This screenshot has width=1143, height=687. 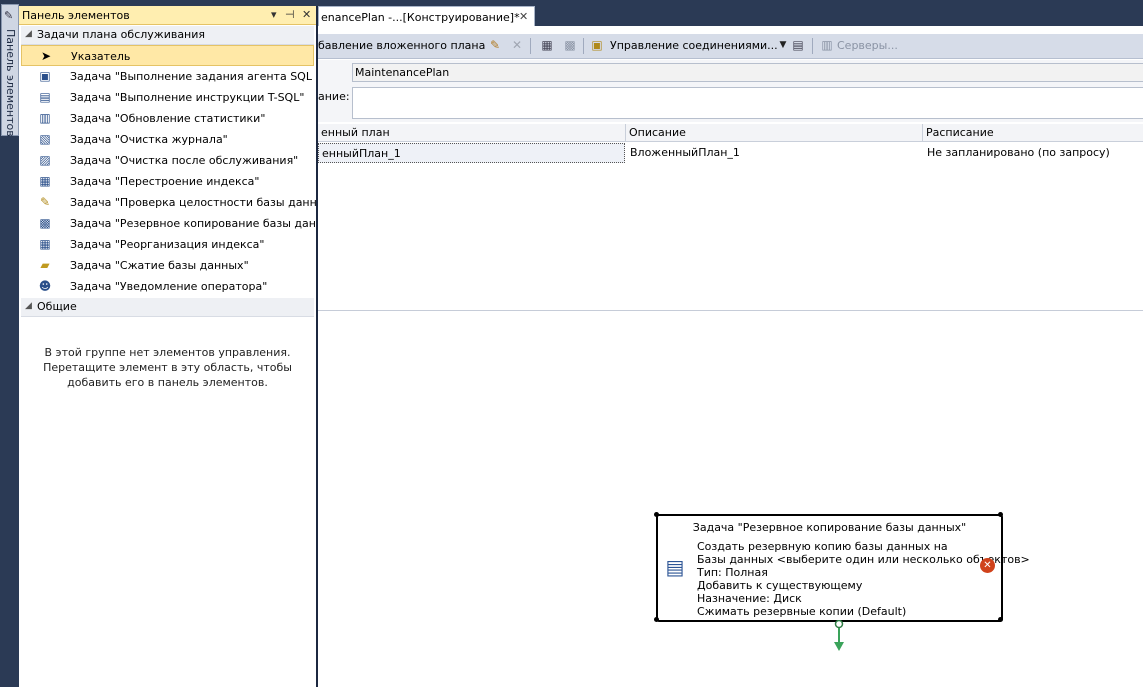 I want to click on tab-maintenance-plan: enancePlan -...[Конструирование]* ✕, so click(x=426, y=16).